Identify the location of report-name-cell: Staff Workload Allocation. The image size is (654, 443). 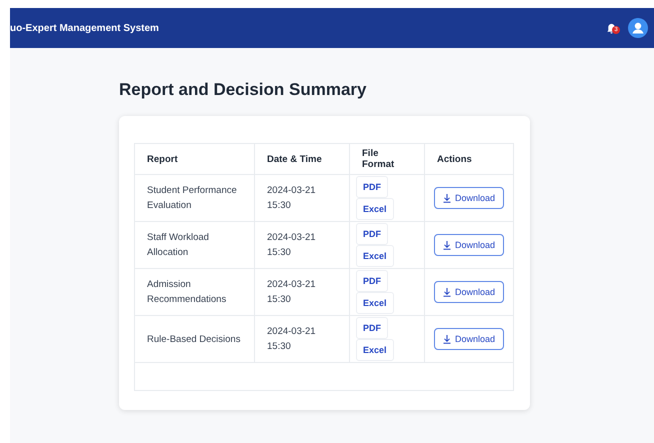
(194, 245).